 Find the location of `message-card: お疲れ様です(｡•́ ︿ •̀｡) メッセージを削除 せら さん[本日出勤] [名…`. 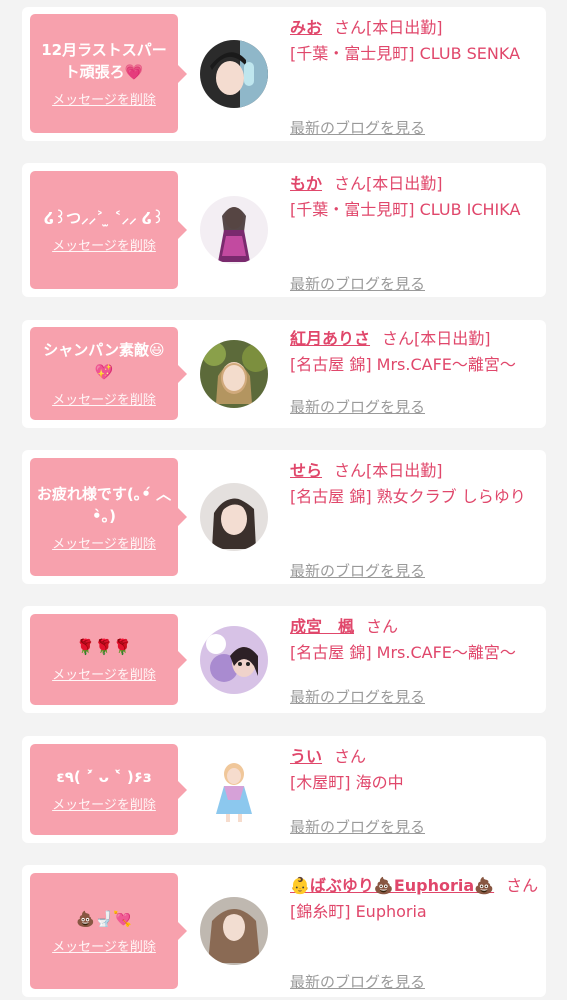

message-card: お疲れ様です(｡•́ ︿ •̀｡) メッセージを削除 せら さん[本日出勤] [名… is located at coordinates (284, 517).